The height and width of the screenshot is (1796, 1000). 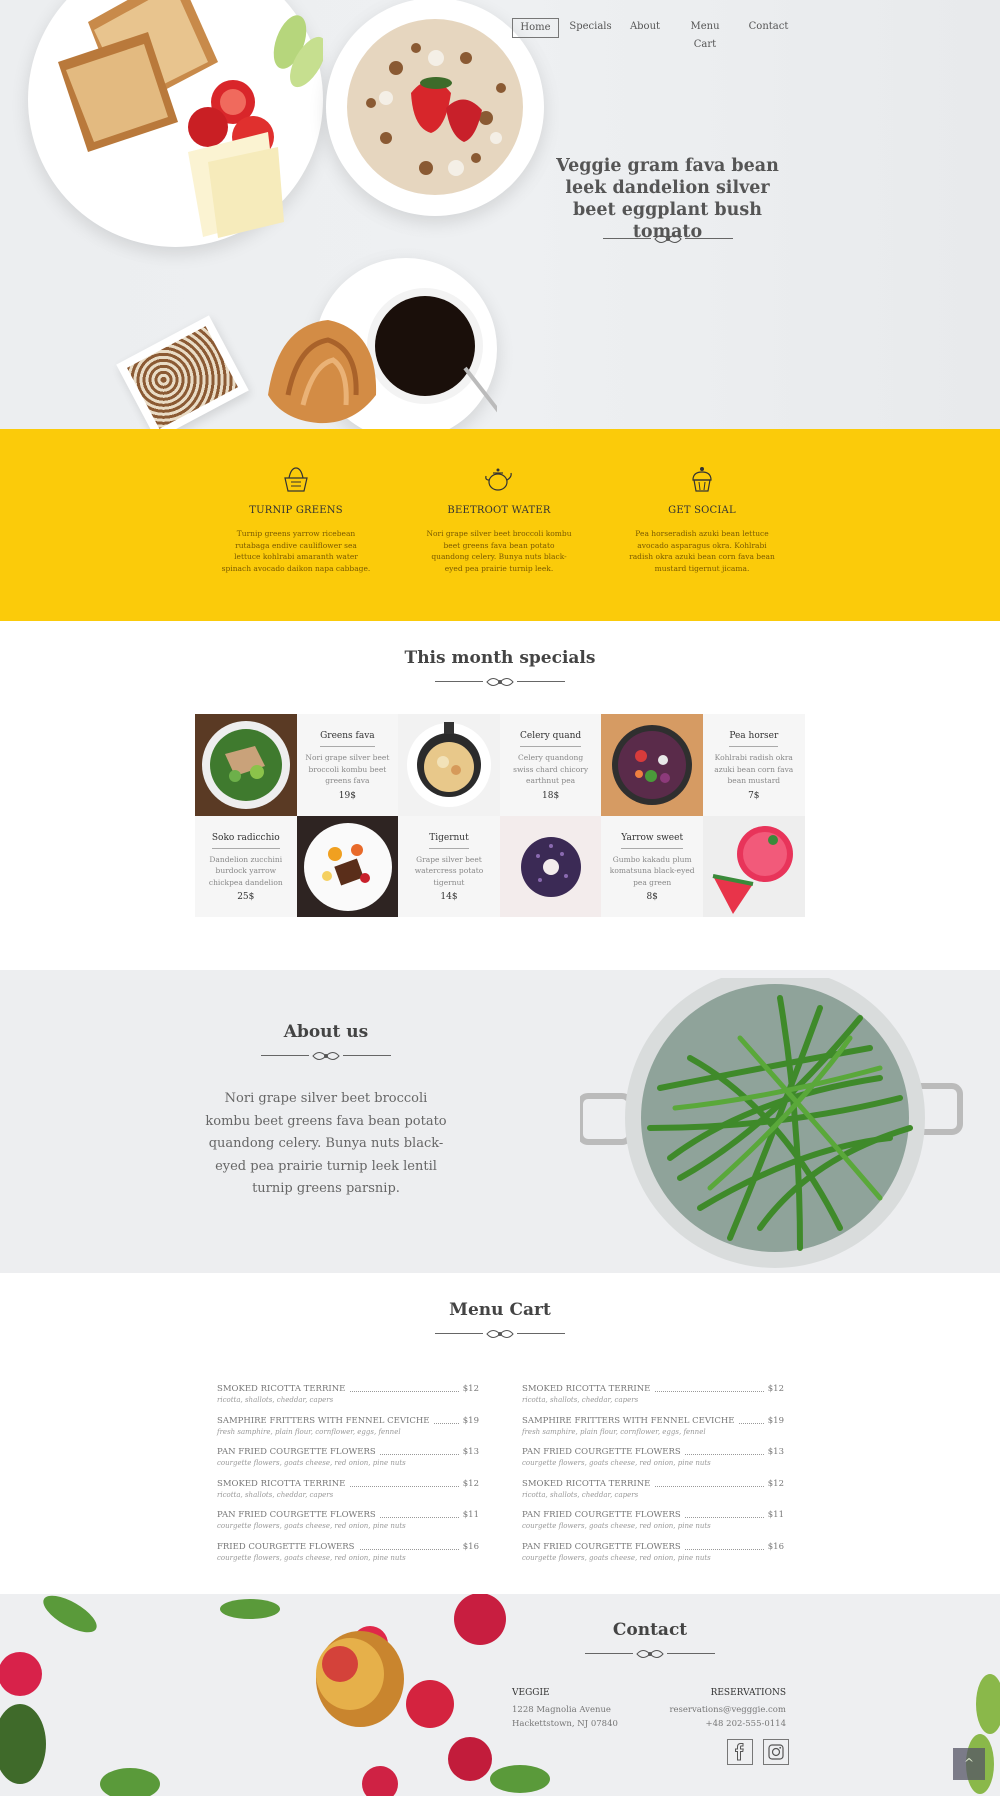 What do you see at coordinates (322, 372) in the screenshot?
I see `croissant-image` at bounding box center [322, 372].